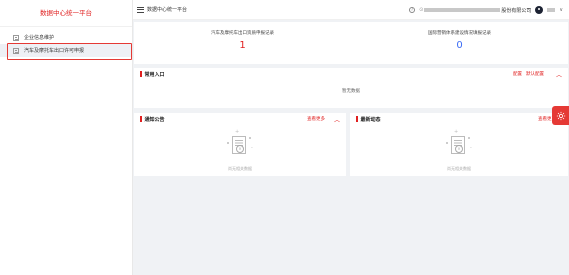 This screenshot has height=275, width=569. Describe the element at coordinates (167, 10) in the screenshot. I see `header-title: 数据中心统一平台` at that location.